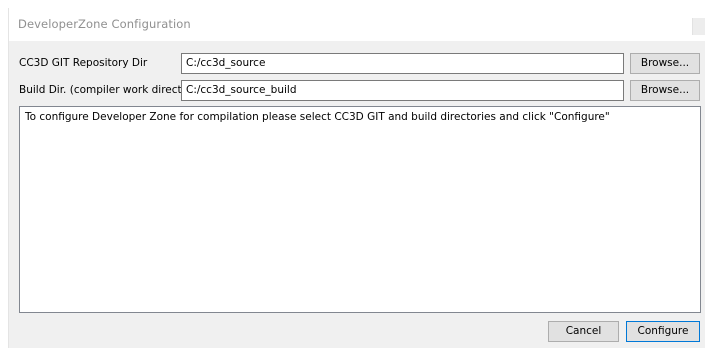 This screenshot has height=348, width=705. What do you see at coordinates (111, 90) in the screenshot?
I see `build-dir-label: Build Dir. (compiler work directory)` at bounding box center [111, 90].